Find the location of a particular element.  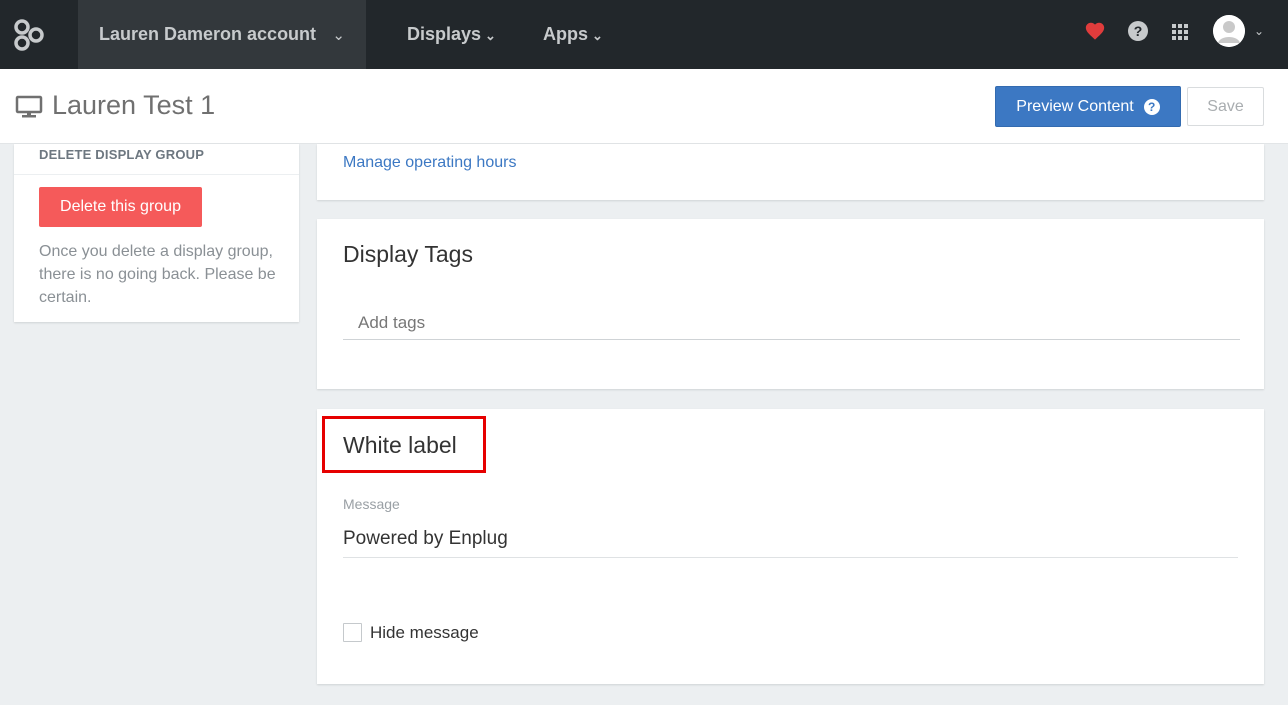

page-title: Lauren Test 1 is located at coordinates (134, 105).